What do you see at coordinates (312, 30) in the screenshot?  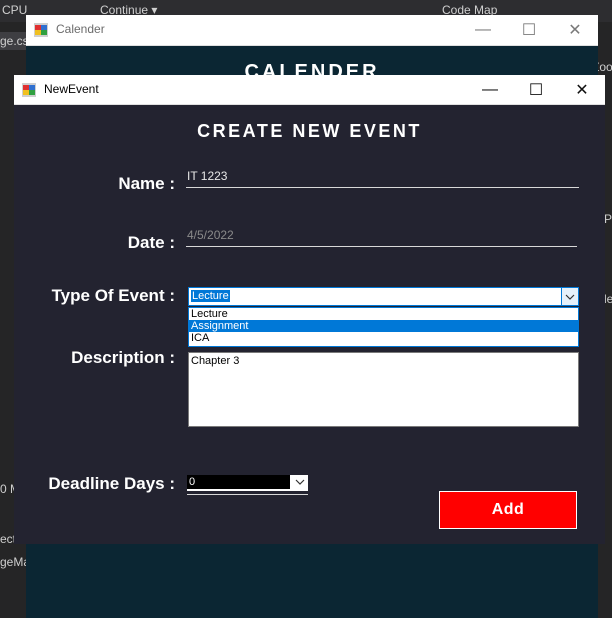 I see `calendar-titlebar: Calender — ☐ ✕` at bounding box center [312, 30].